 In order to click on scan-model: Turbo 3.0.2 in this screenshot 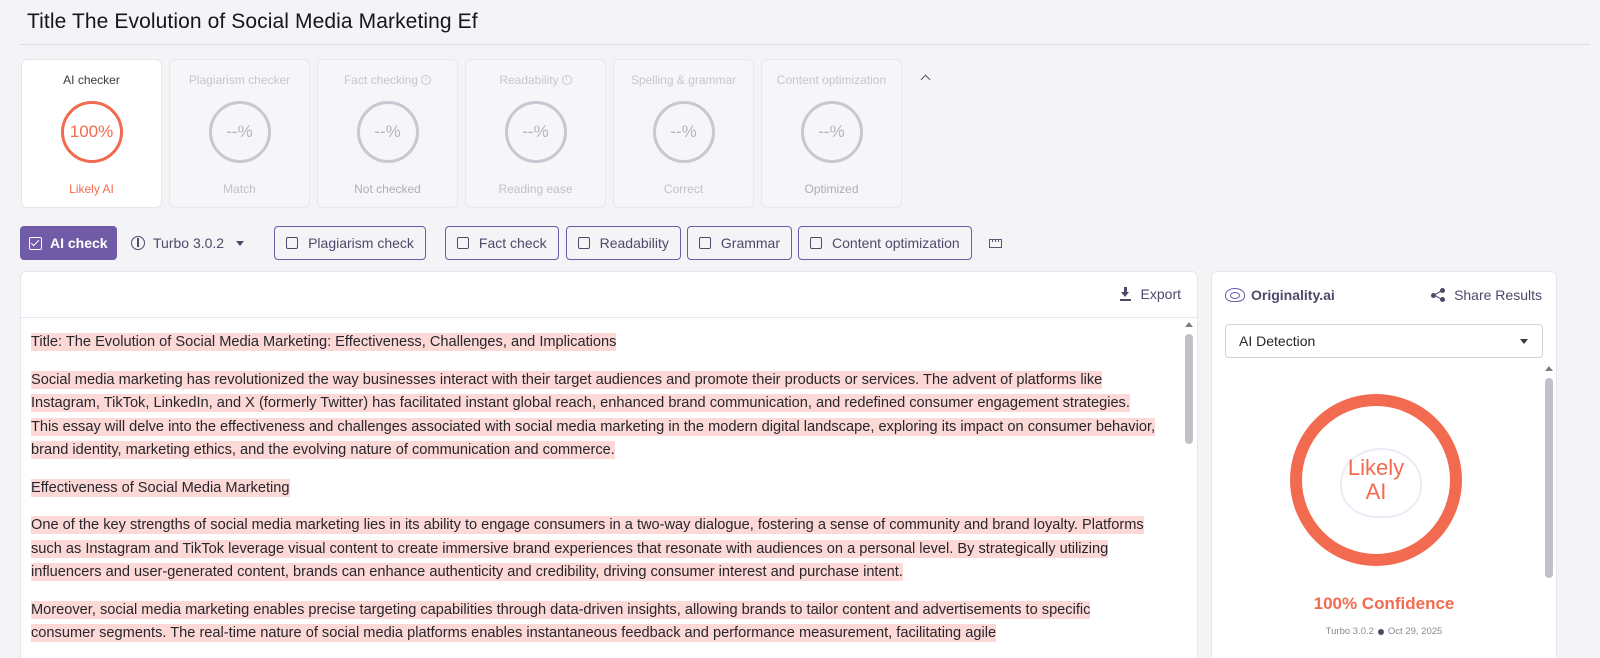, I will do `click(1349, 631)`.